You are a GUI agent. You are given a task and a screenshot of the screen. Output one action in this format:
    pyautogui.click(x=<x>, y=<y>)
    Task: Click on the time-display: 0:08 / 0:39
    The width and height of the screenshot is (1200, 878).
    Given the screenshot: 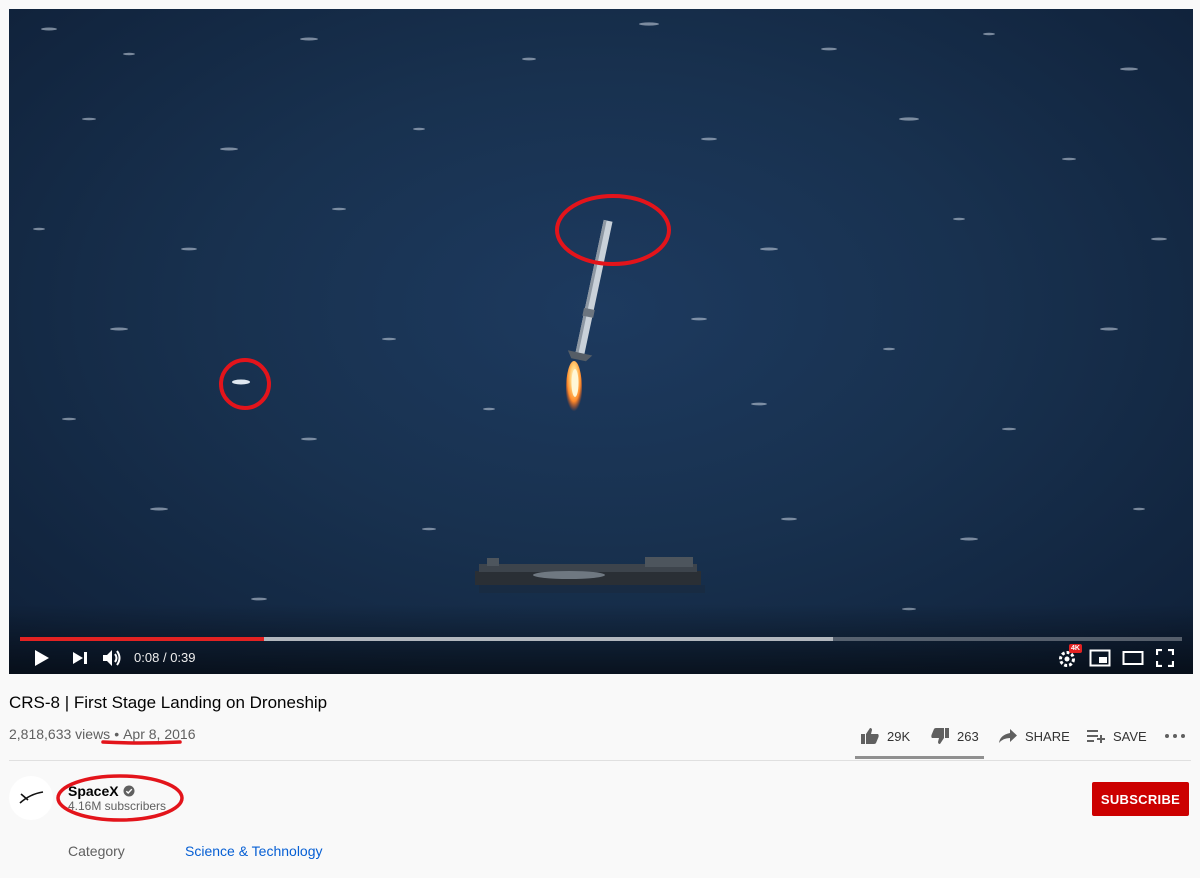 What is the action you would take?
    pyautogui.click(x=165, y=657)
    